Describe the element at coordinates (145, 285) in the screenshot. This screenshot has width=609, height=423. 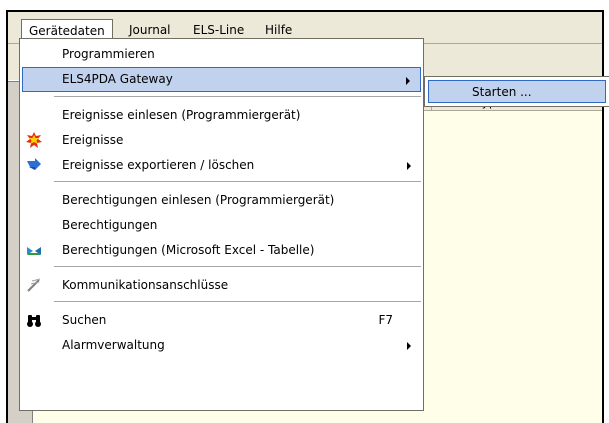
I see `menu-item-label: Kommunikationsanschlüsse` at that location.